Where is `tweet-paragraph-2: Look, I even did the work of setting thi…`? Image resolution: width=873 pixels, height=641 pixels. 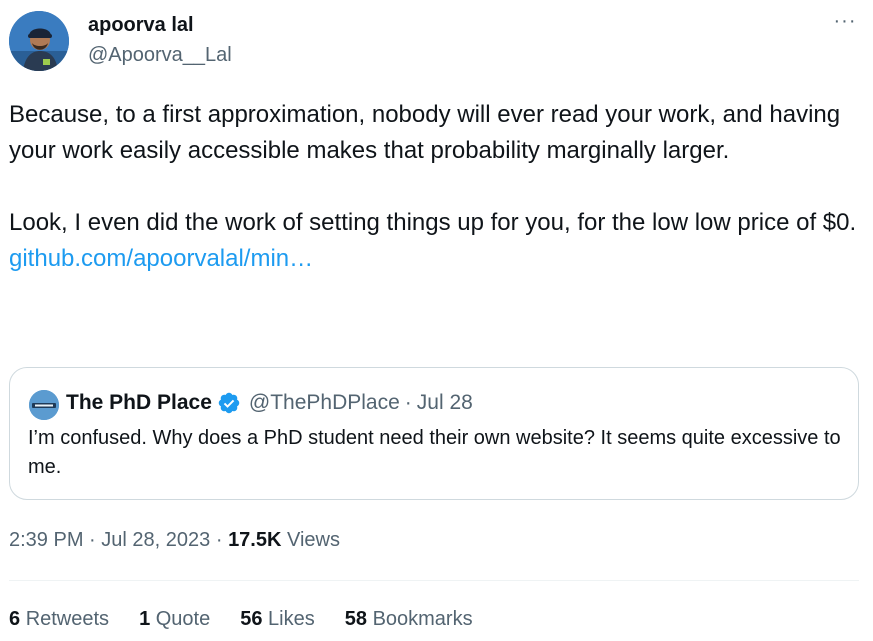
tweet-paragraph-2: Look, I even did the work of setting thi… is located at coordinates (433, 222).